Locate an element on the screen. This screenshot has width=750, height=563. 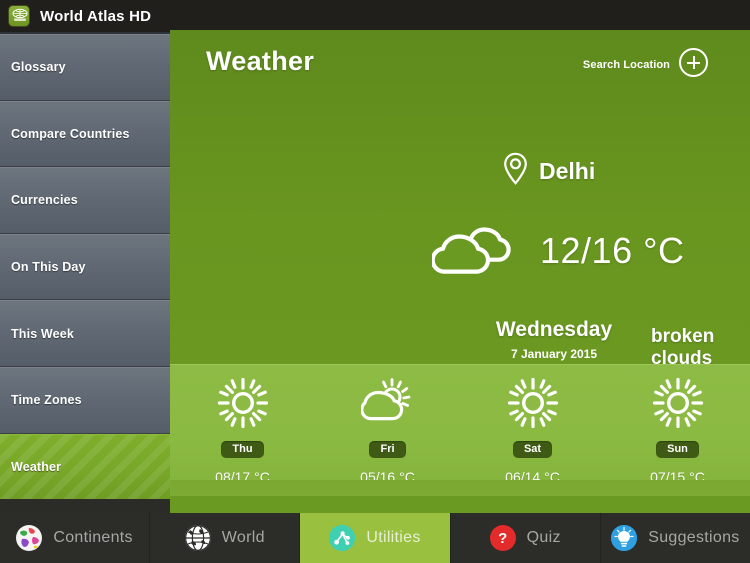
title-bar: World Atlas HD is located at coordinates (375, 16).